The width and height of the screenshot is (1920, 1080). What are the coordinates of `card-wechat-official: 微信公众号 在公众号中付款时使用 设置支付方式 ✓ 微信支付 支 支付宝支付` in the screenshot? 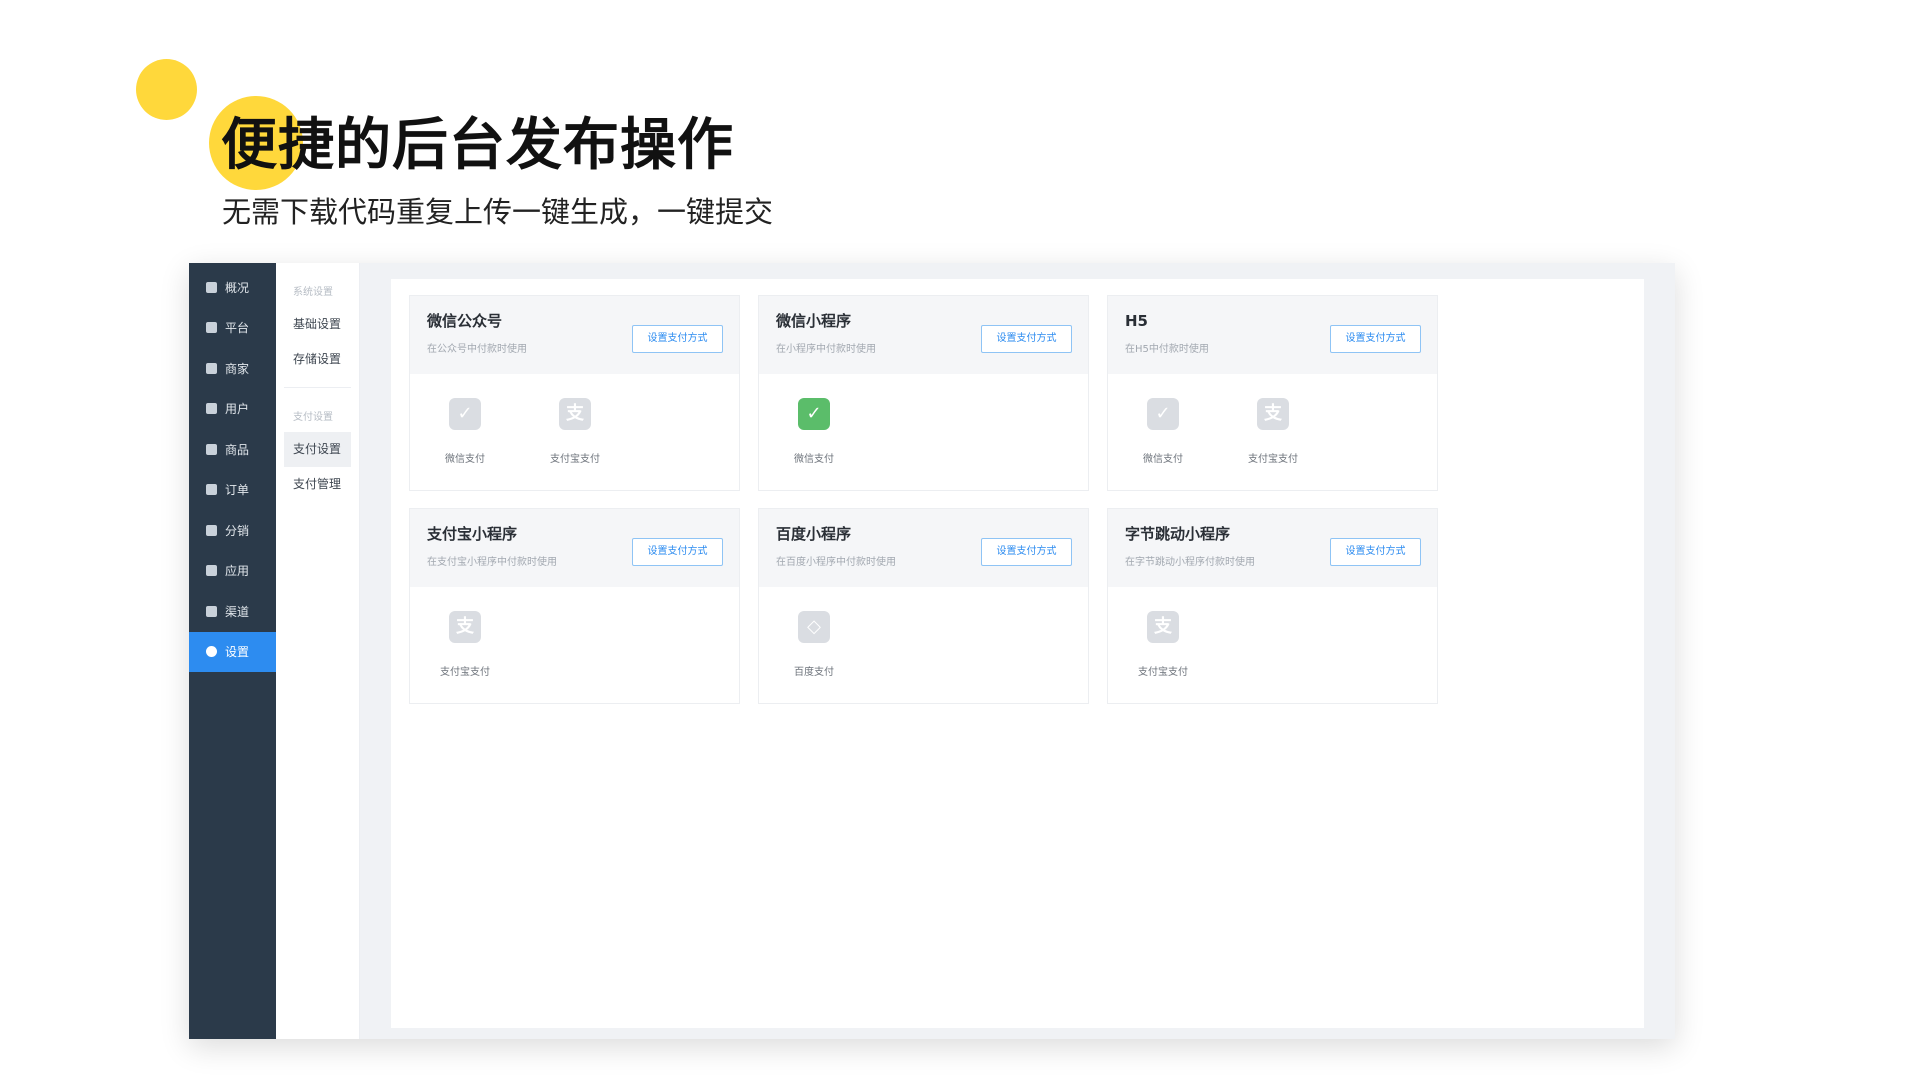 It's located at (574, 393).